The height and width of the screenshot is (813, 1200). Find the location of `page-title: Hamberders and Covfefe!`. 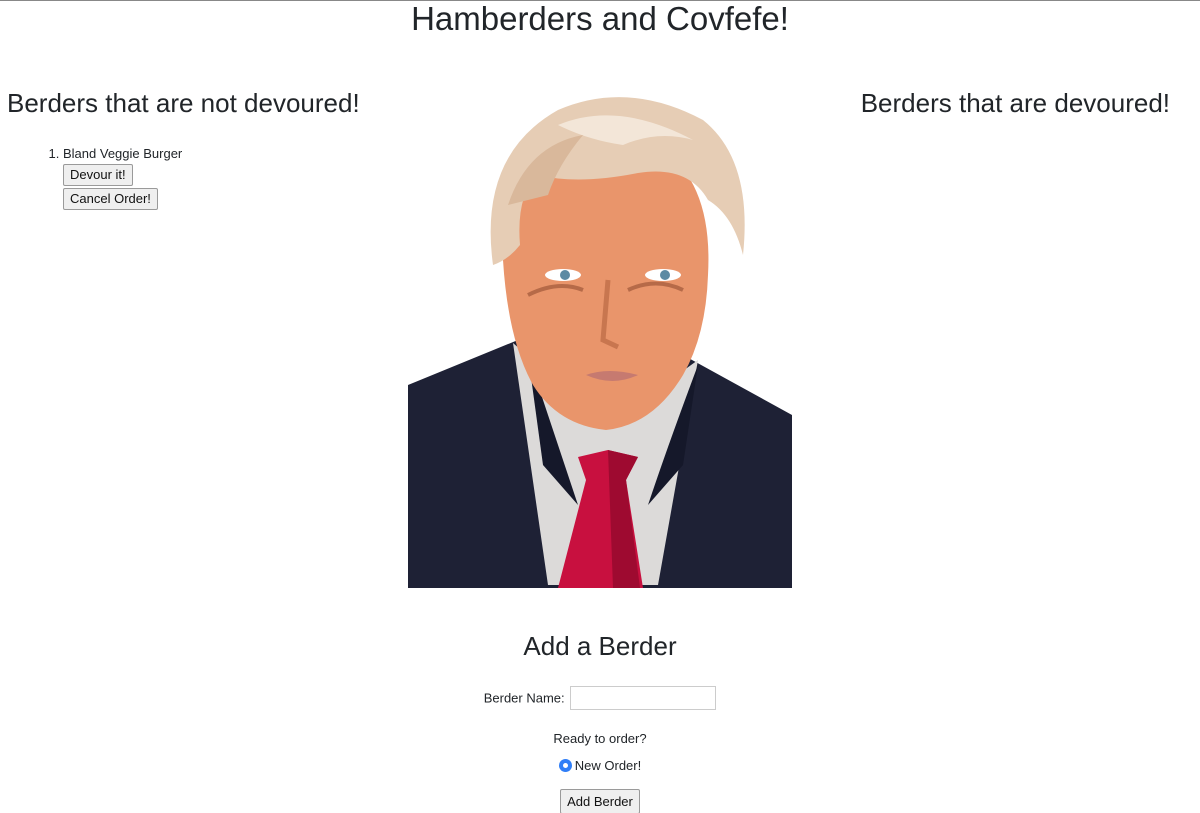

page-title: Hamberders and Covfefe! is located at coordinates (600, 18).